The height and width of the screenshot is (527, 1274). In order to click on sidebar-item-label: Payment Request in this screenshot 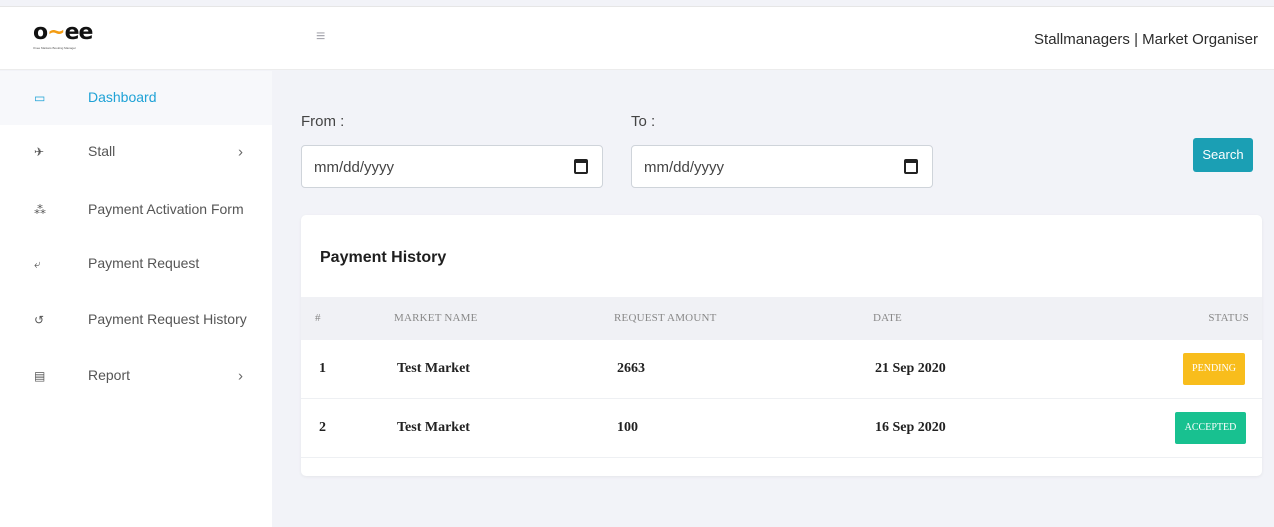, I will do `click(144, 263)`.